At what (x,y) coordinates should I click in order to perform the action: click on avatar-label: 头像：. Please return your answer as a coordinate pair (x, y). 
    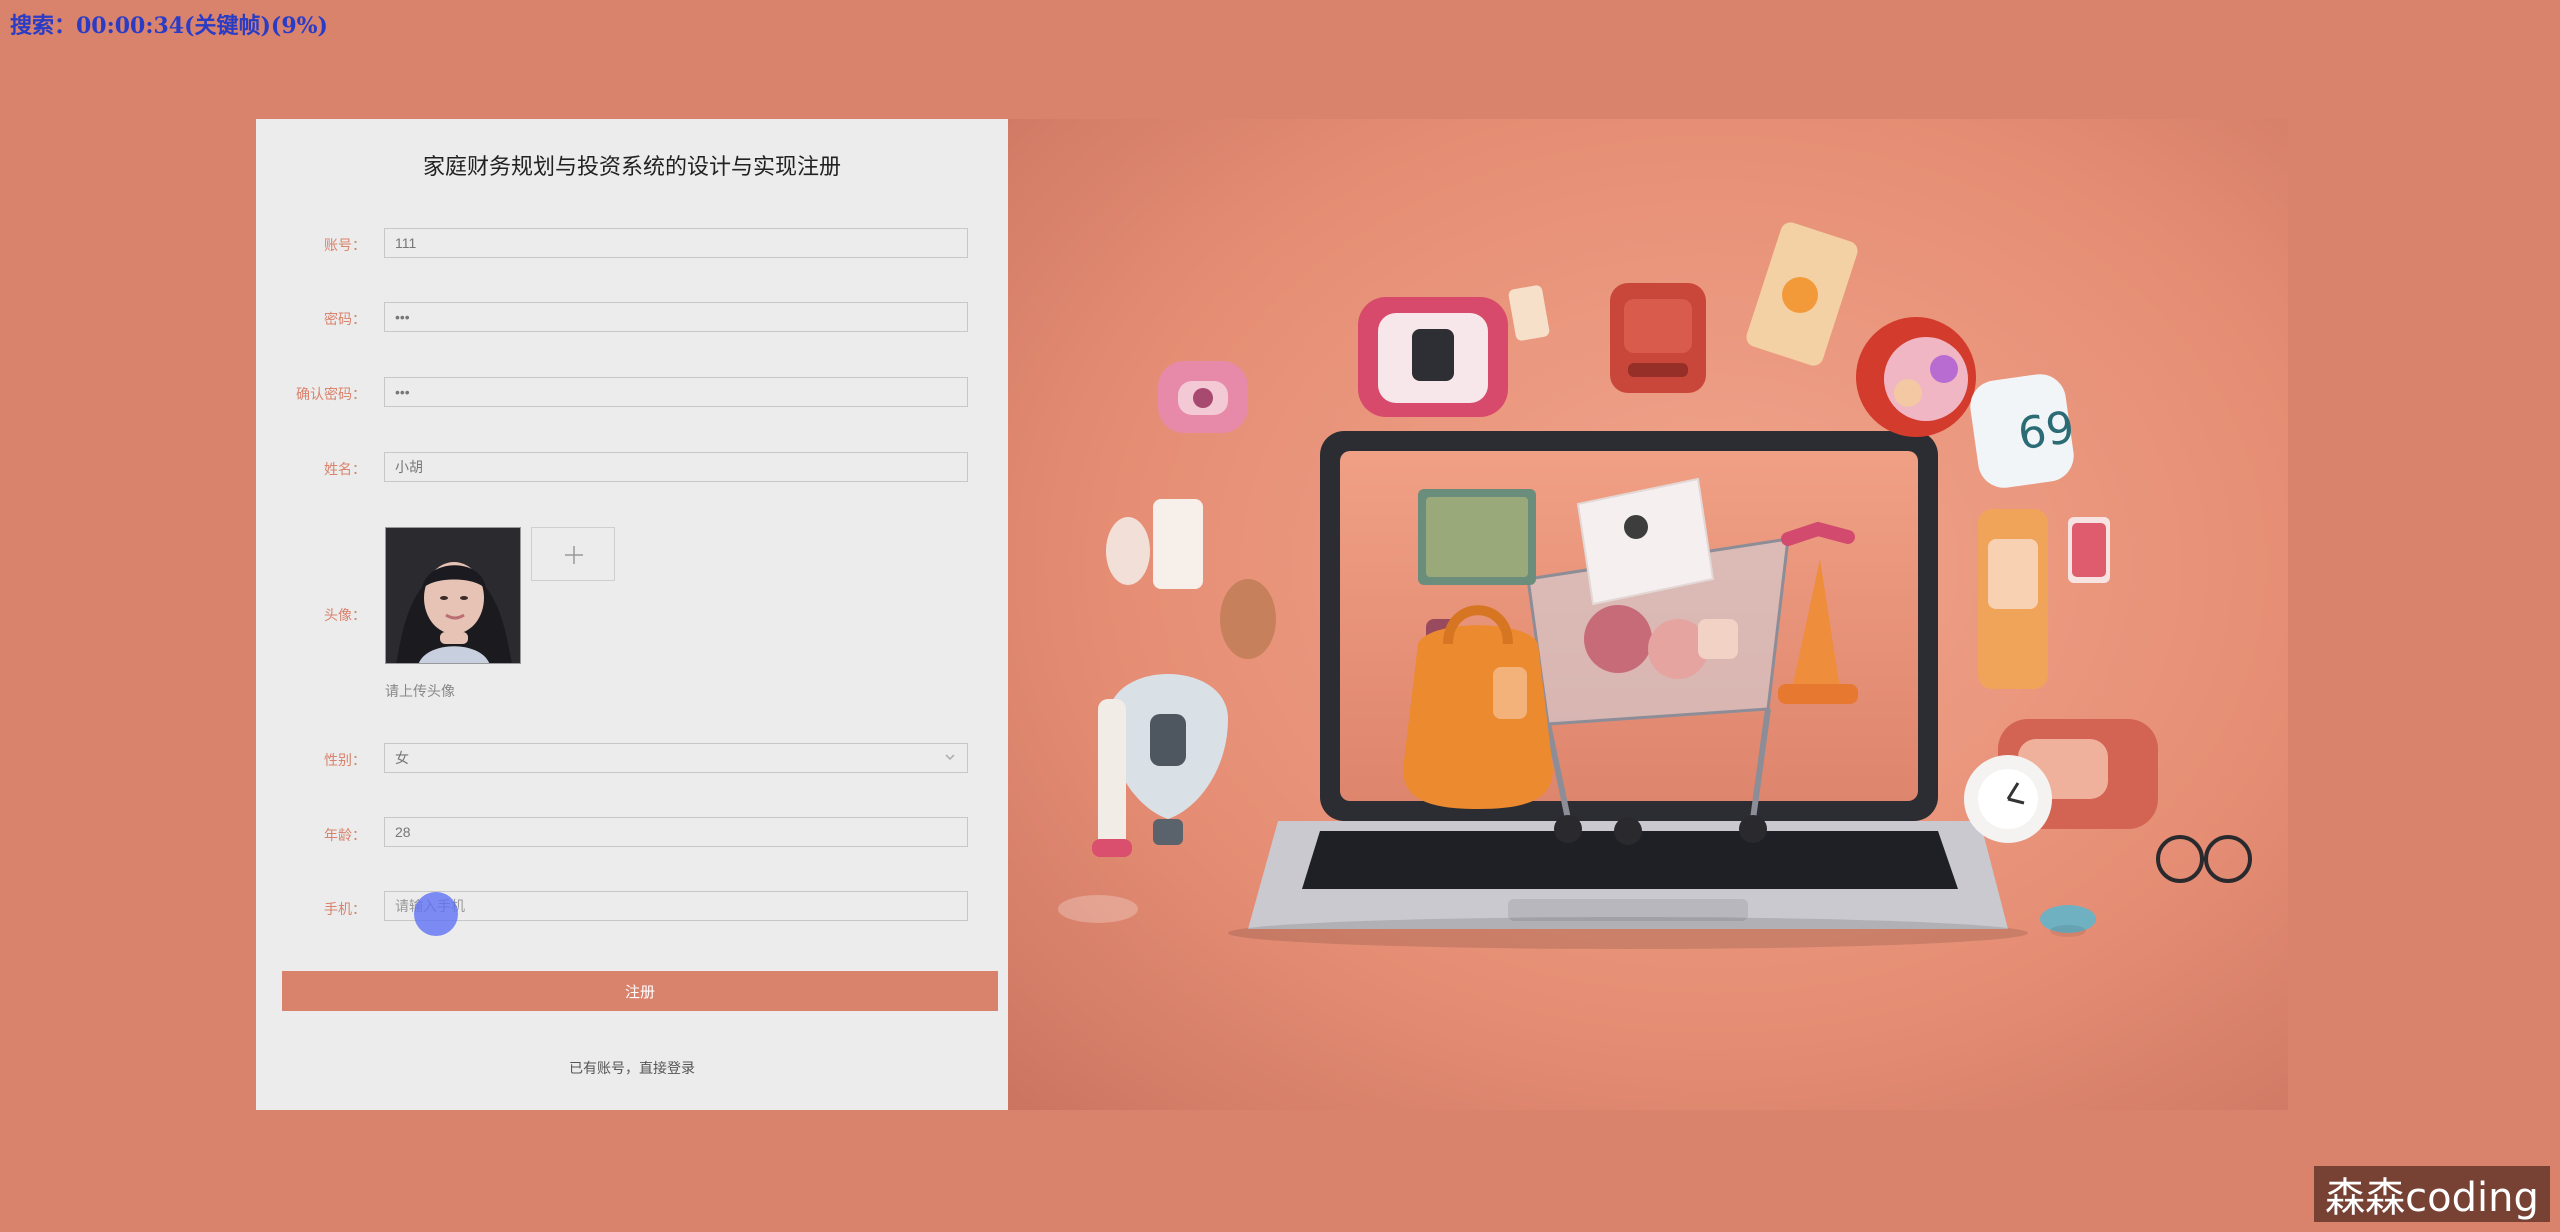
    Looking at the image, I should click on (345, 615).